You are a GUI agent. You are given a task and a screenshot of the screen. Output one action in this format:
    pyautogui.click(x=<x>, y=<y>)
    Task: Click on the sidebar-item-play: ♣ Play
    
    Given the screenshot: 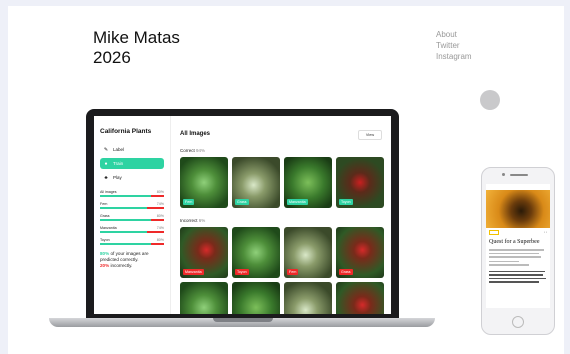 What is the action you would take?
    pyautogui.click(x=132, y=177)
    